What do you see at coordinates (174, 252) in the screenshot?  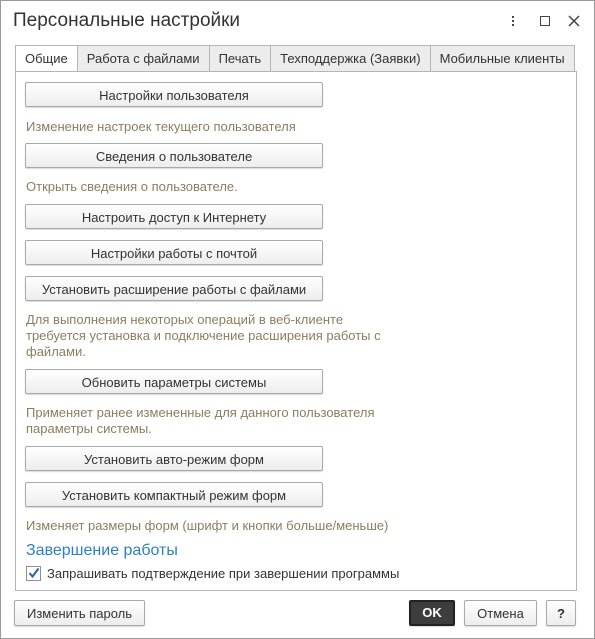 I see `mail-settings-button: Настройки работы с почтой` at bounding box center [174, 252].